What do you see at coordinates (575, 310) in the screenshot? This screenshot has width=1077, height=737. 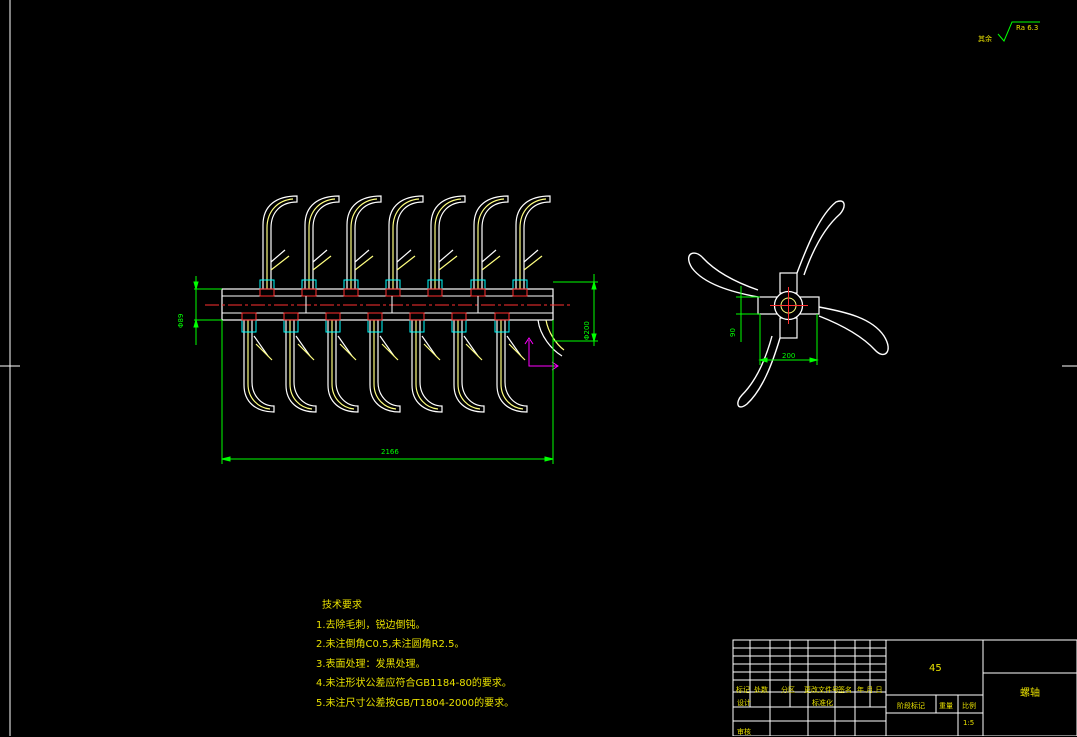 I see `dimension-blade-dia` at bounding box center [575, 310].